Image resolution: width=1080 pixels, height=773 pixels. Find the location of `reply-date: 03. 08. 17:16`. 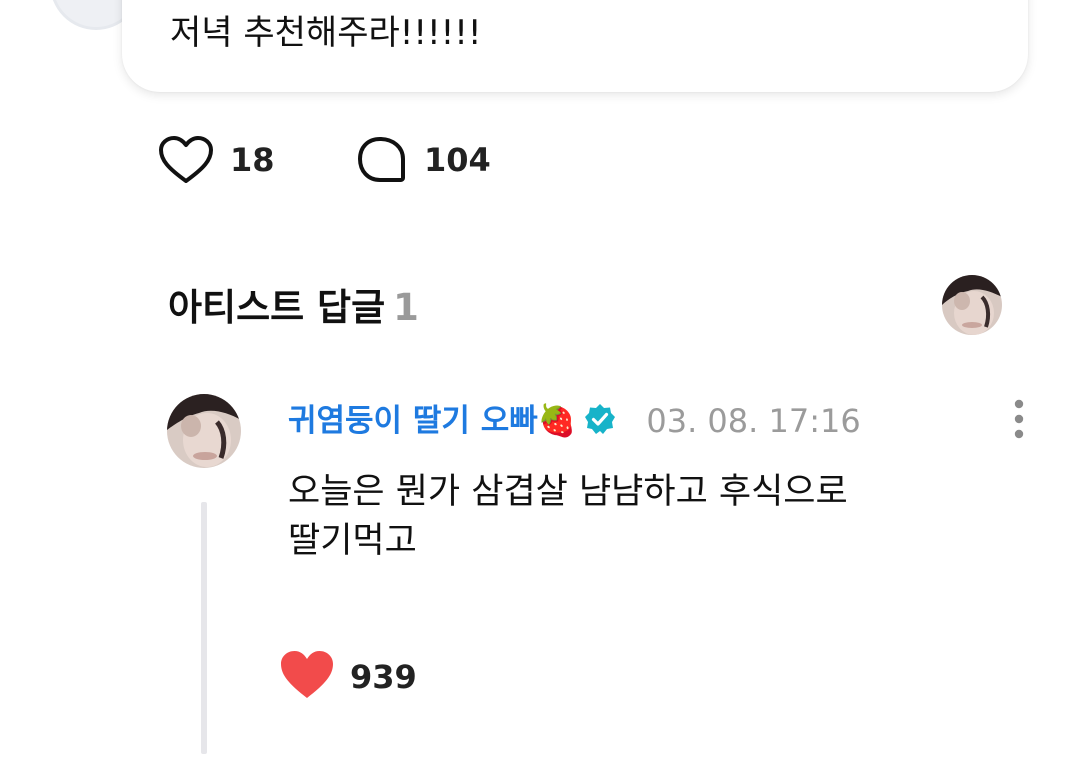

reply-date: 03. 08. 17:16 is located at coordinates (753, 421).